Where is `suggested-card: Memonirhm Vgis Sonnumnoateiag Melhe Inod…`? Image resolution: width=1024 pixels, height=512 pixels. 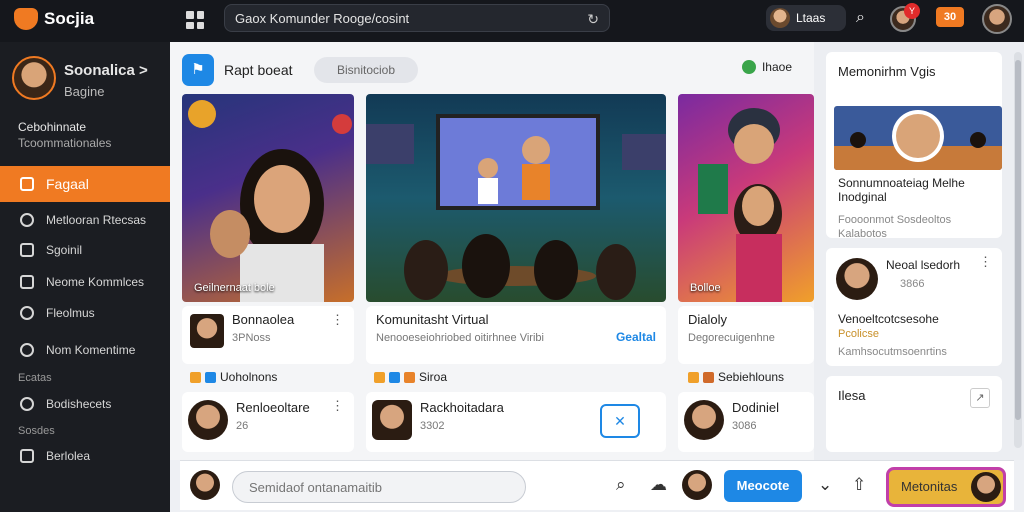 suggested-card: Memonirhm Vgis Sonnumnoateiag Melhe Inod… is located at coordinates (914, 146).